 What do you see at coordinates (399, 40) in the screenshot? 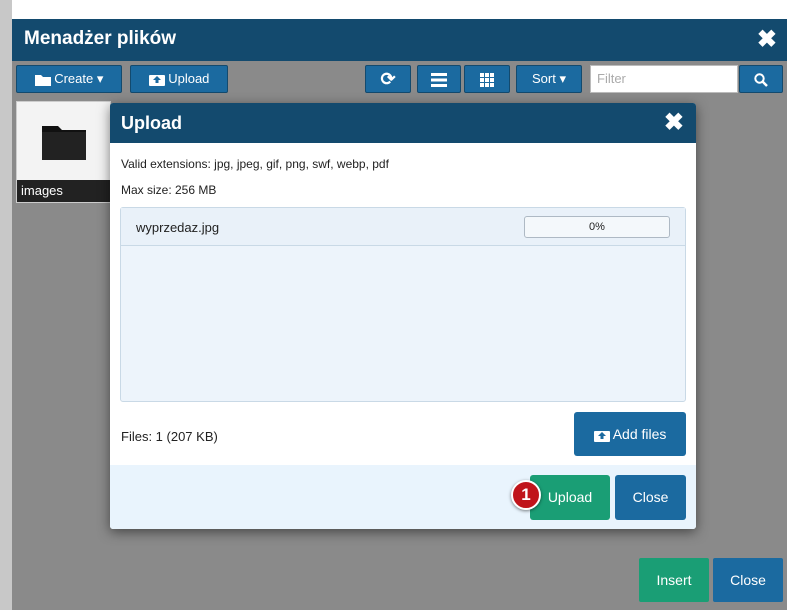
I see `file-manager-header: Menadżer plików ✖` at bounding box center [399, 40].